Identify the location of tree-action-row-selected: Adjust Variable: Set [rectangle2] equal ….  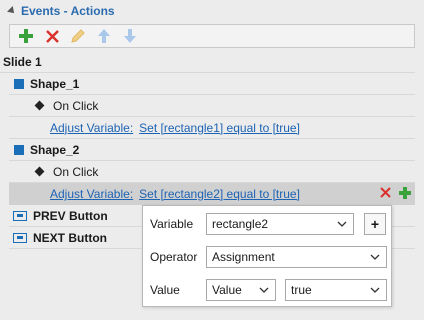
(212, 194).